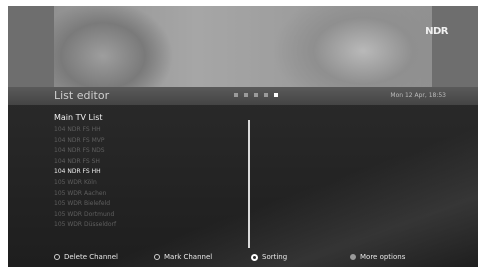 This screenshot has width=485, height=273. I want to click on channel-logo: NDR, so click(436, 31).